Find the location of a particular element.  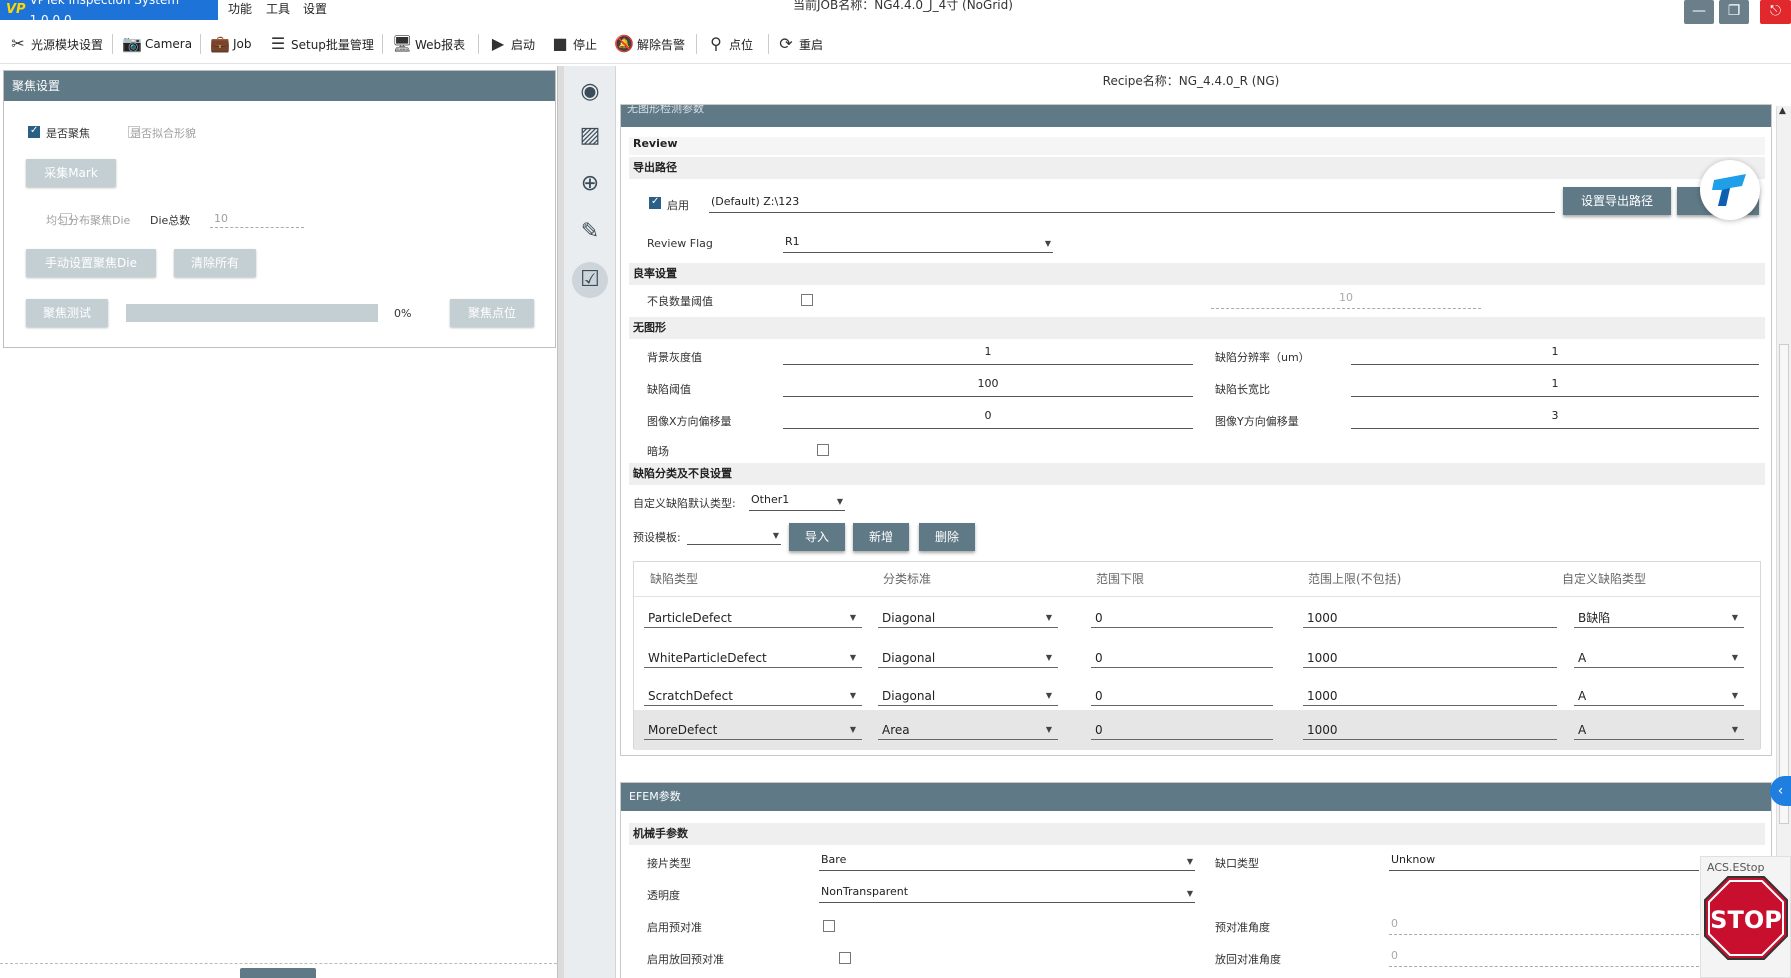

panel-splitter is located at coordinates (560, 522).